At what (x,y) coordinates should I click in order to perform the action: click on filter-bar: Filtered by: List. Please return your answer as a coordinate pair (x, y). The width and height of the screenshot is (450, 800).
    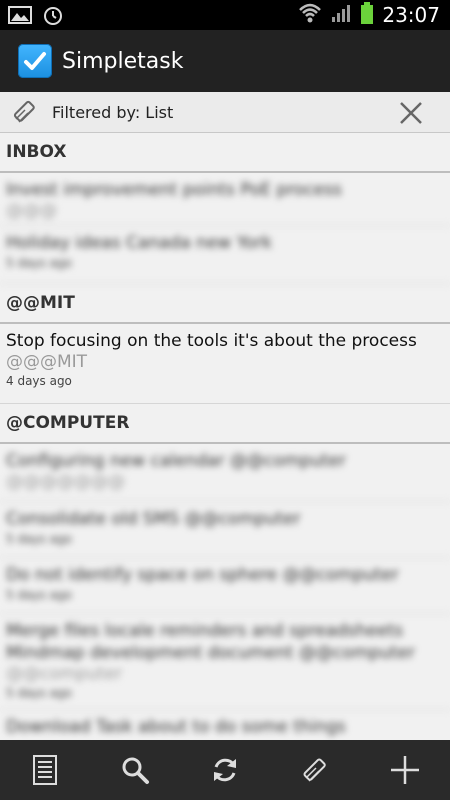
    Looking at the image, I should click on (225, 112).